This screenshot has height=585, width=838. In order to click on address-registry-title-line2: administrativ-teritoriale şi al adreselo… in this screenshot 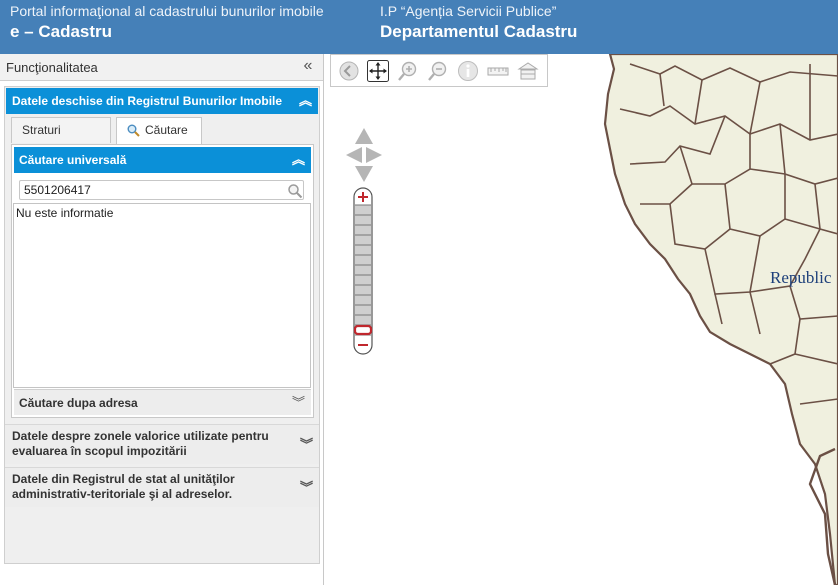, I will do `click(122, 494)`.